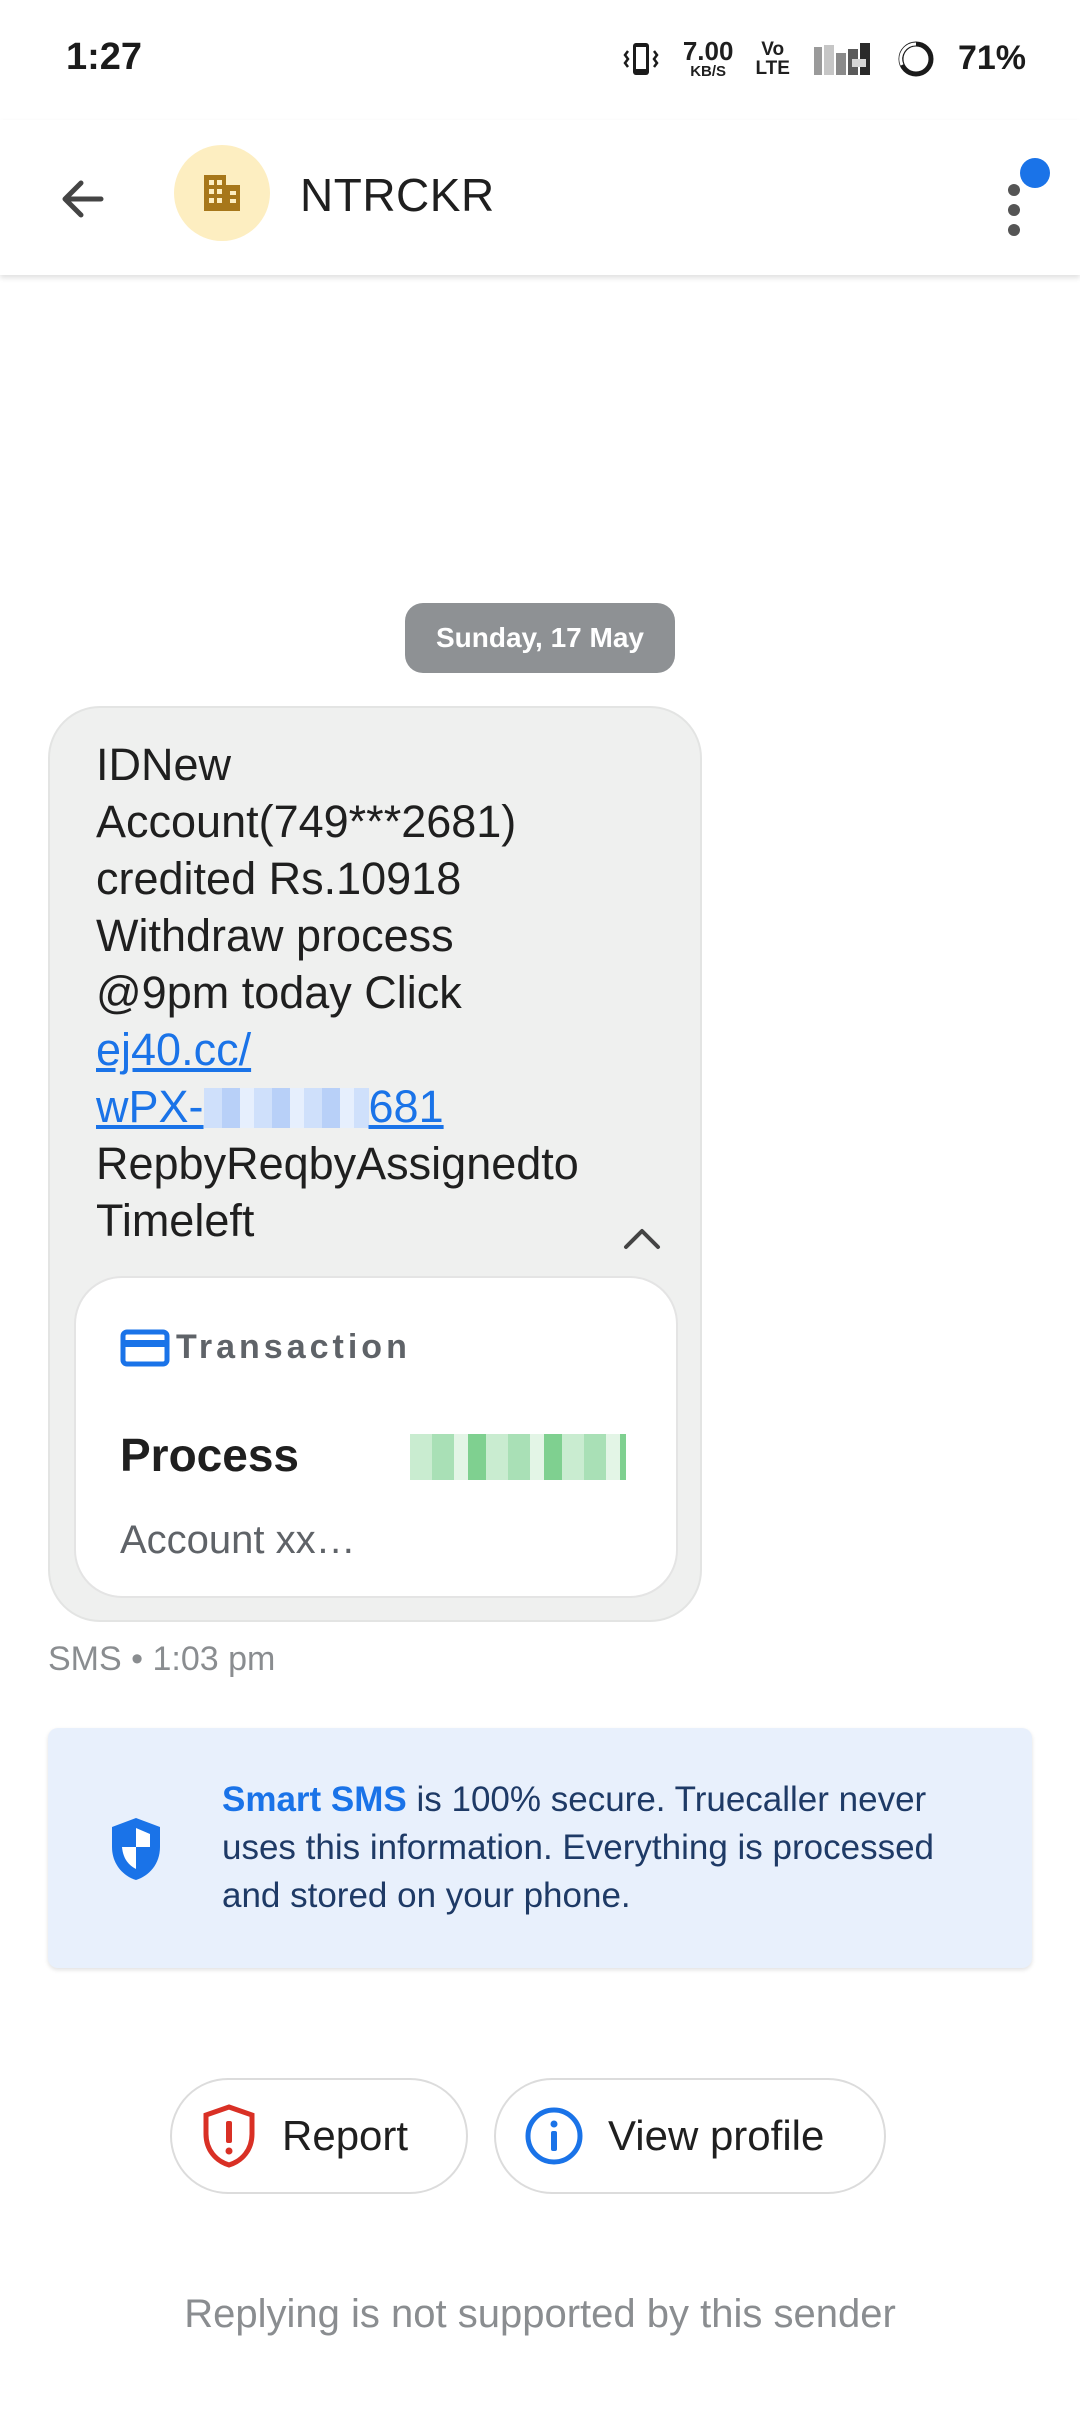 This screenshot has height=2412, width=1080. I want to click on chevron-up-icon, so click(642, 1239).